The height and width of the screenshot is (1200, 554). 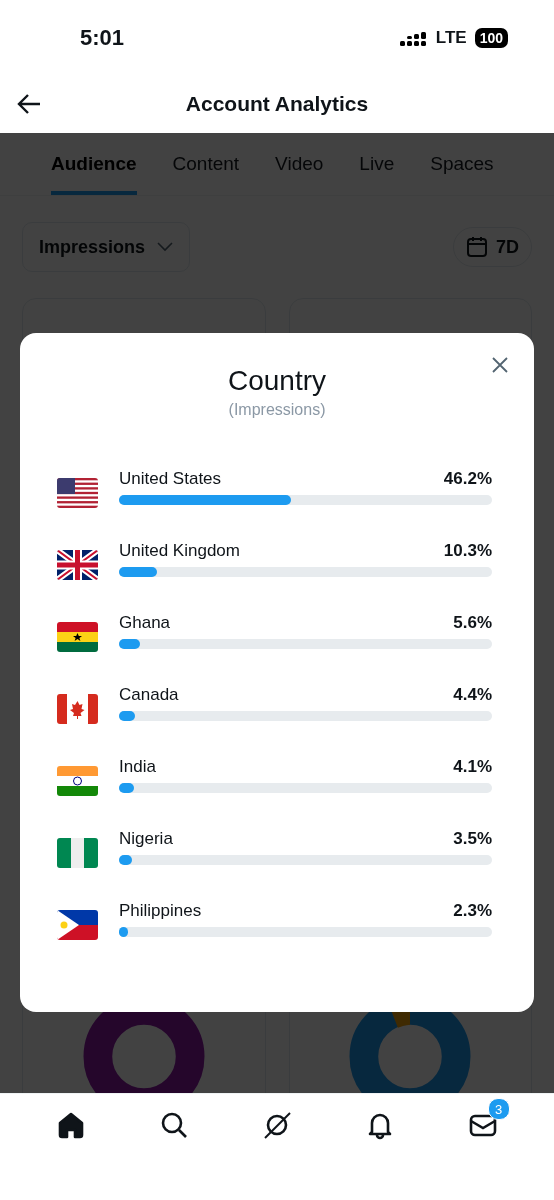 What do you see at coordinates (498, 1109) in the screenshot?
I see `unread-badge: 3` at bounding box center [498, 1109].